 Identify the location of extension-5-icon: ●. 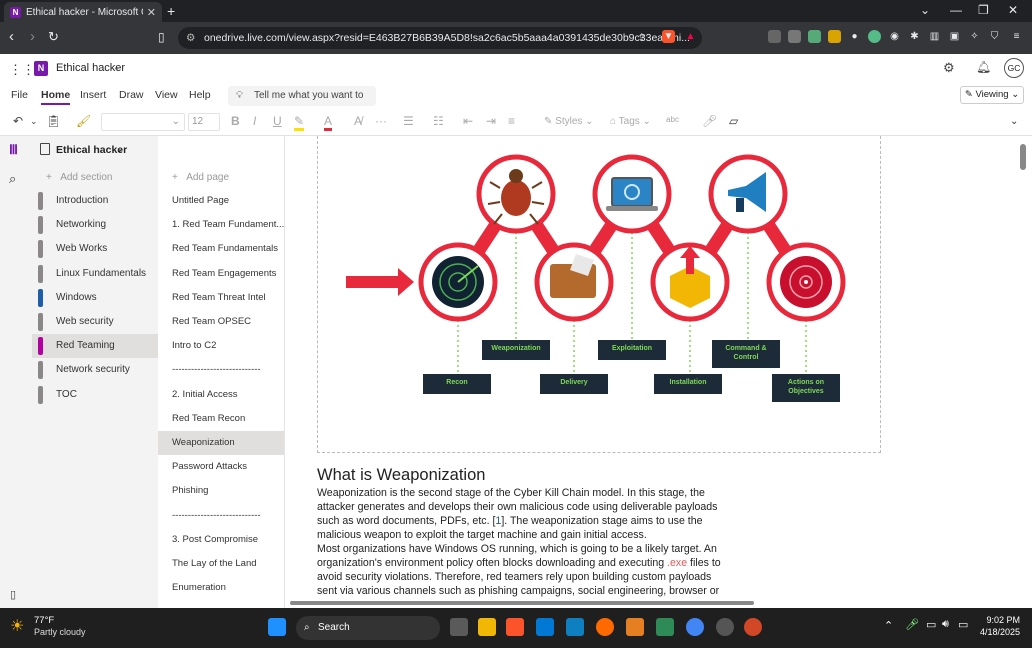
(854, 36).